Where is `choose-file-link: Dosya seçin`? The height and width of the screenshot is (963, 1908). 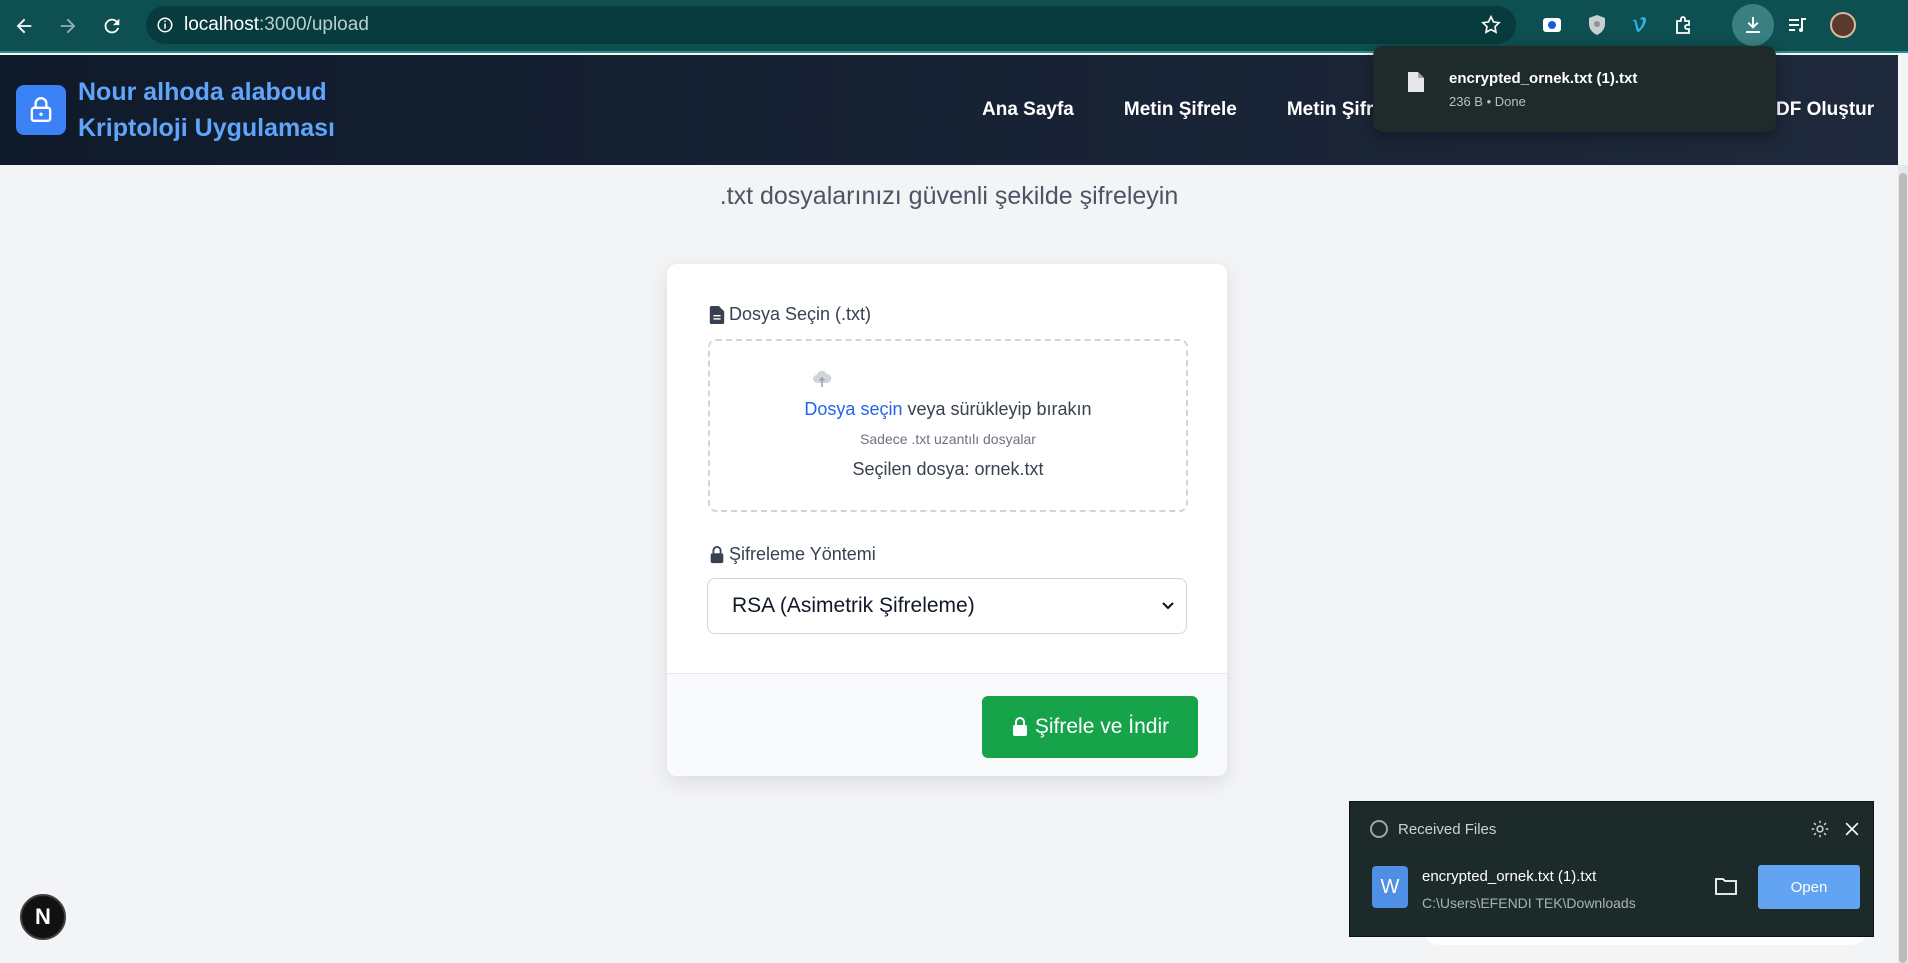 choose-file-link: Dosya seçin is located at coordinates (853, 409).